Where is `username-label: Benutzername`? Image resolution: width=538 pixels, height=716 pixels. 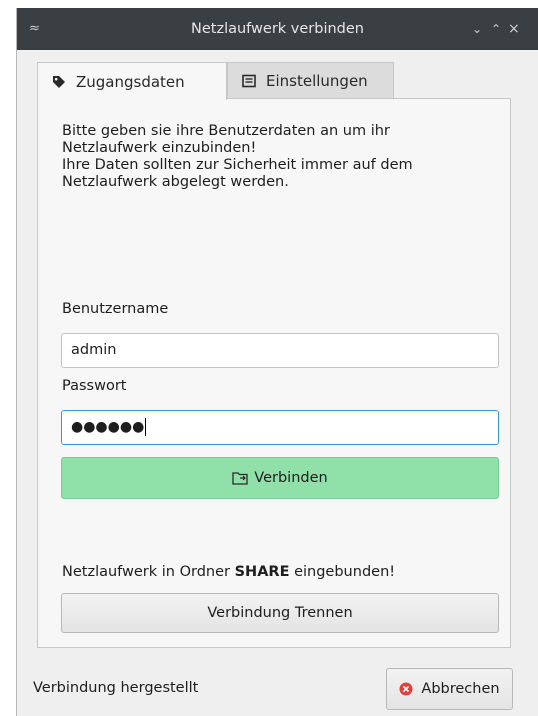 username-label: Benutzername is located at coordinates (115, 309).